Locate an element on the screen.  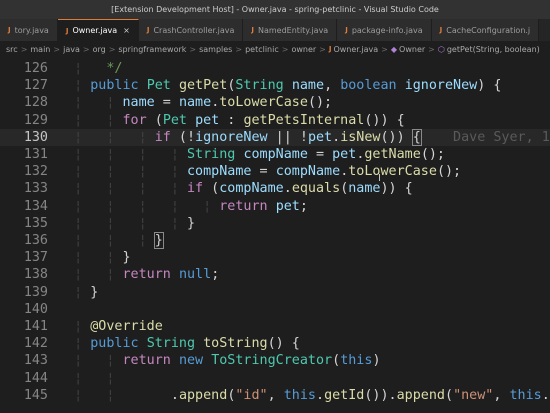
code-line: 142 ¦ public String toString() { is located at coordinates (275, 343).